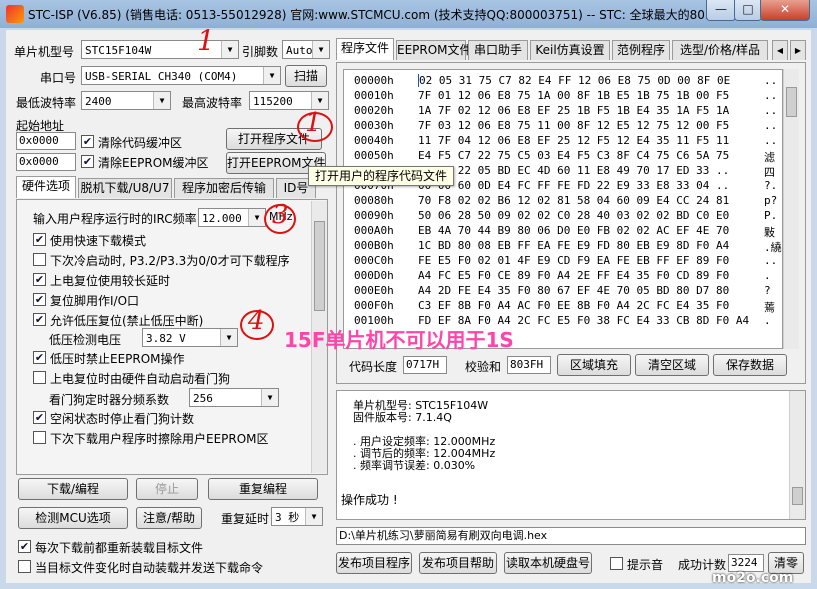 Image resolution: width=817 pixels, height=589 pixels. What do you see at coordinates (161, 76) in the screenshot?
I see `port-value: USB-SERIAL CH340 (COM4)` at bounding box center [161, 76].